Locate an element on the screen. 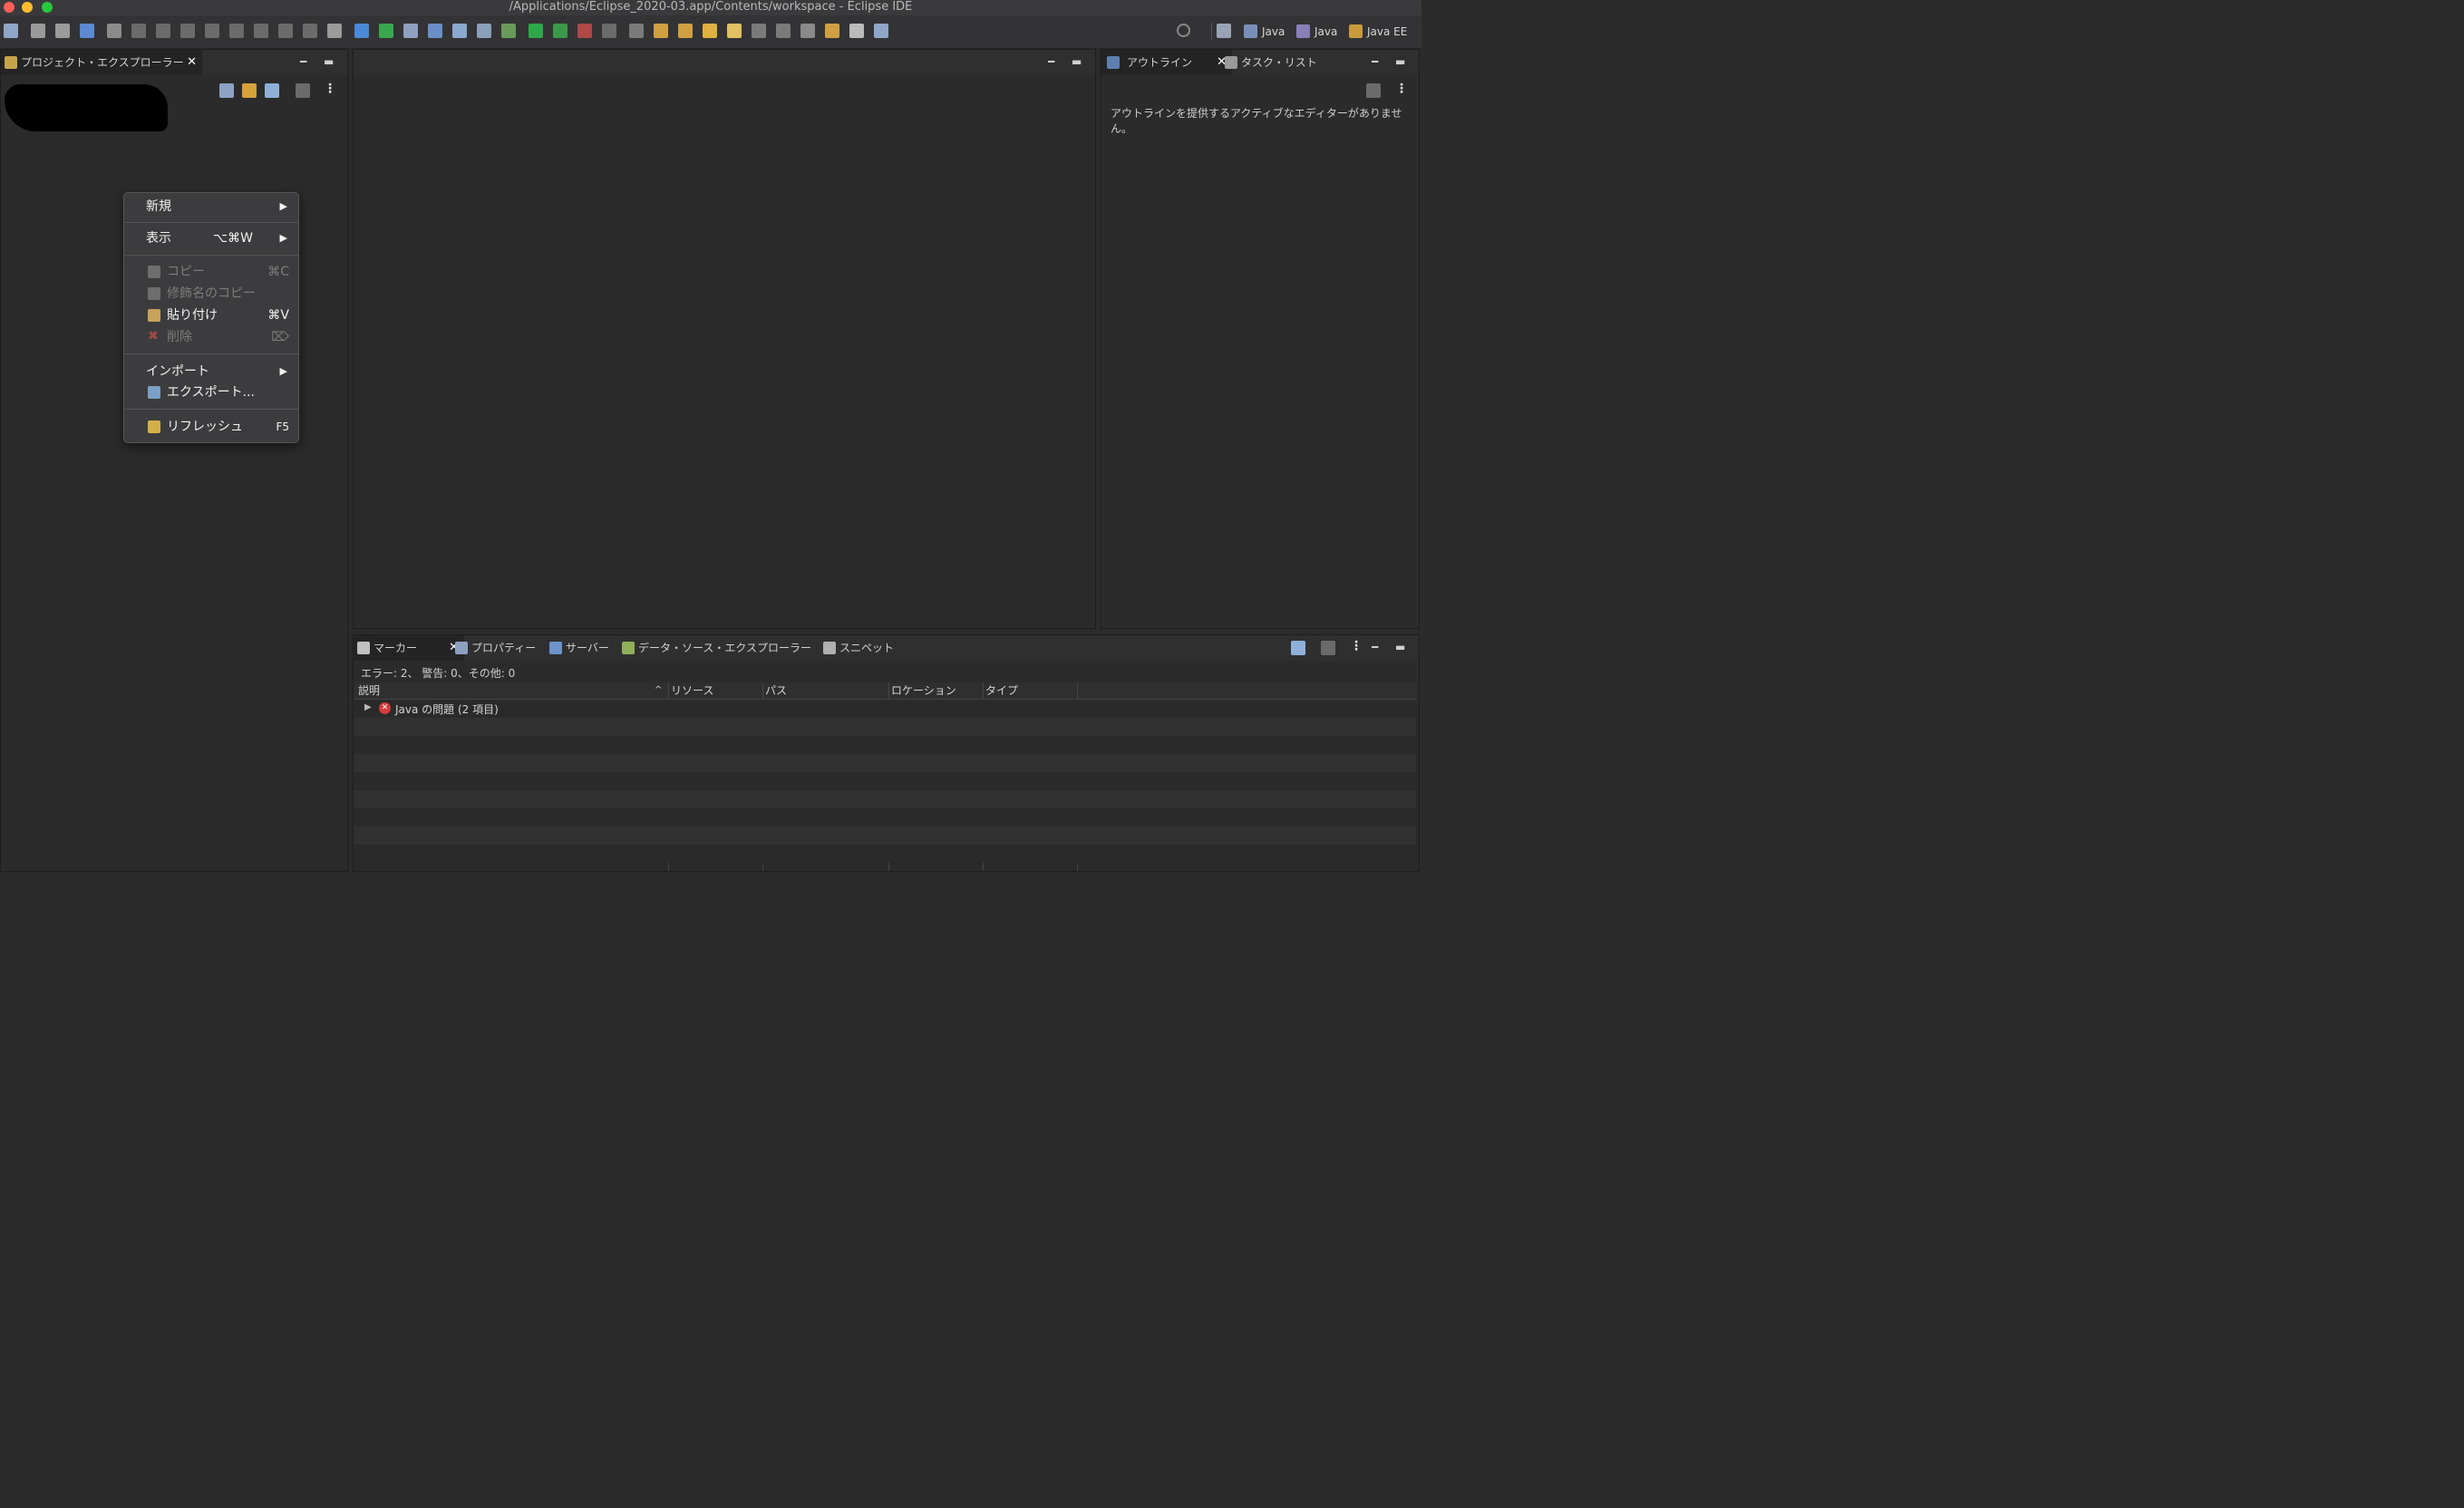 The height and width of the screenshot is (1508, 2464). project-explorer-icon is located at coordinates (11, 62).